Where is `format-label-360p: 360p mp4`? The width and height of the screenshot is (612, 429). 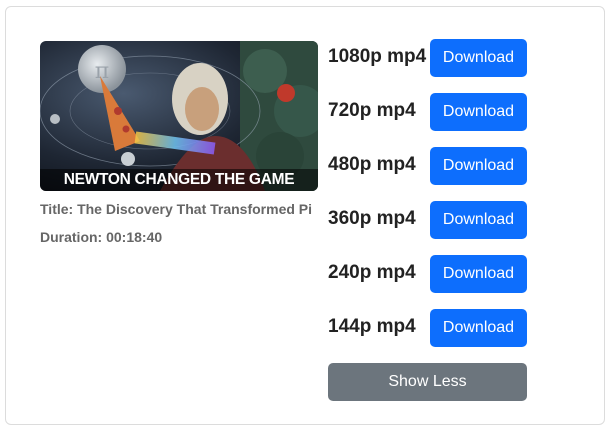 format-label-360p: 360p mp4 is located at coordinates (372, 218).